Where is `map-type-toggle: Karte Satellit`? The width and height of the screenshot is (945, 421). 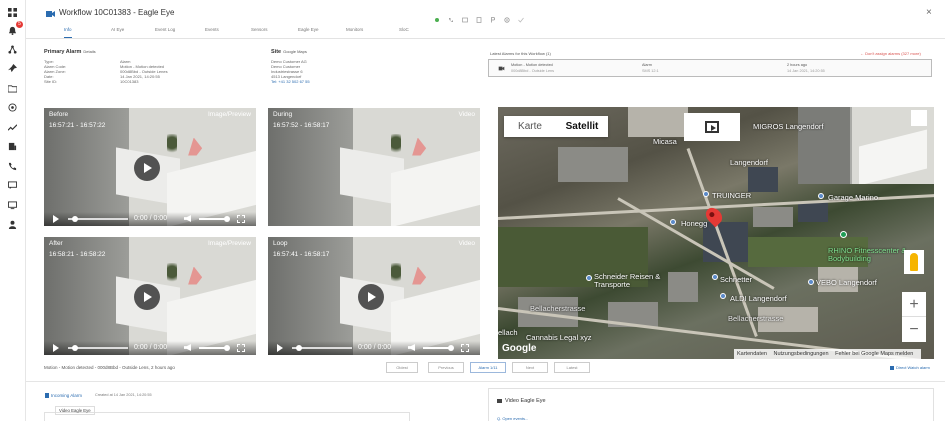
map-type-toggle: Karte Satellit is located at coordinates (556, 126).